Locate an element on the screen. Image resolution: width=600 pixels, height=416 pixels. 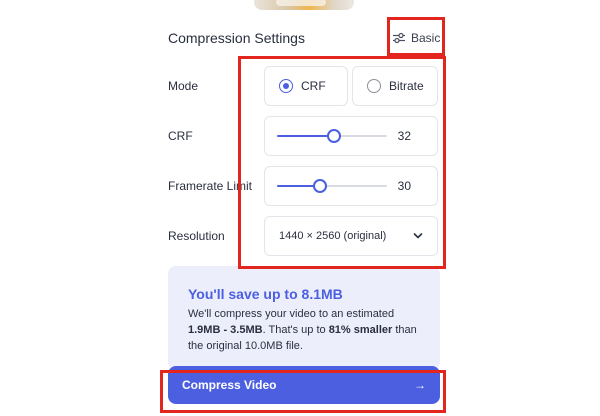
section-title: Compression Settings is located at coordinates (236, 38).